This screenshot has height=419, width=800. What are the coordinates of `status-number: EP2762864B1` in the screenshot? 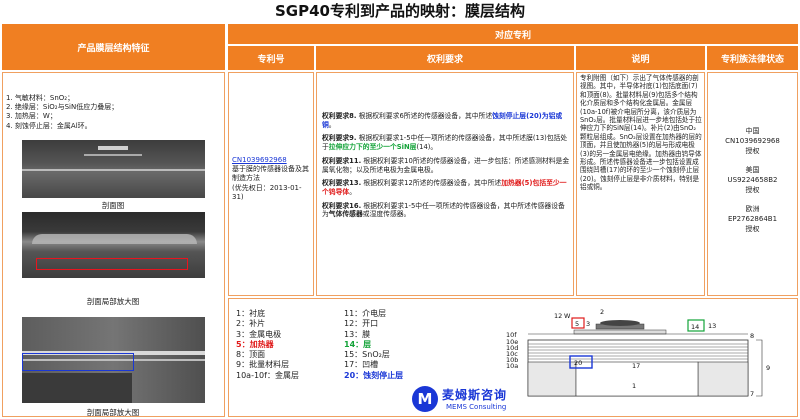 It's located at (752, 219).